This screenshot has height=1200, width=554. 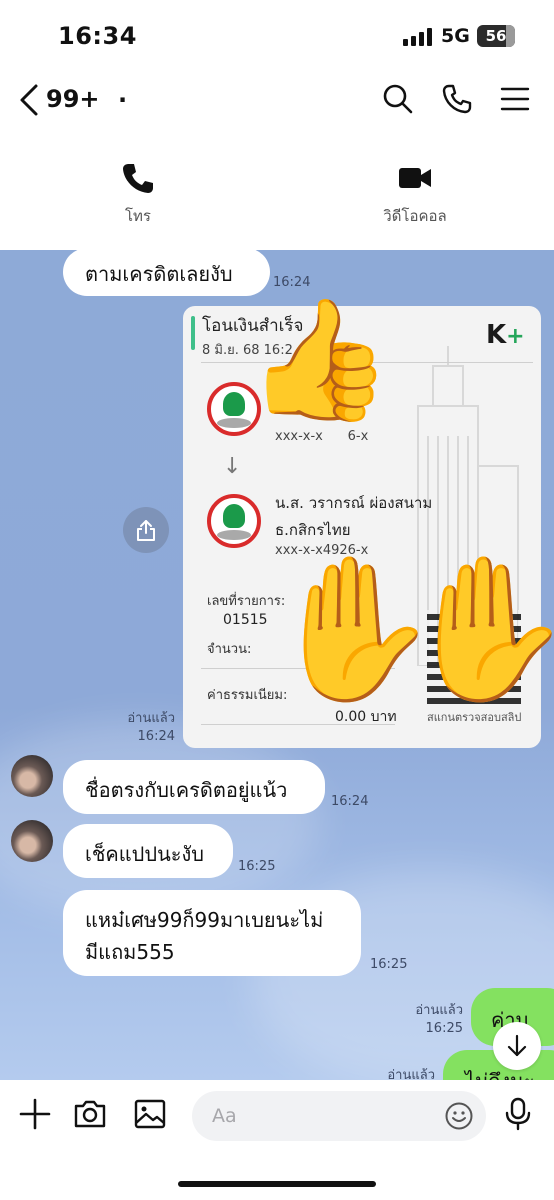 What do you see at coordinates (313, 530) in the screenshot?
I see `receiver-bank: ธ.กสิกรไทย` at bounding box center [313, 530].